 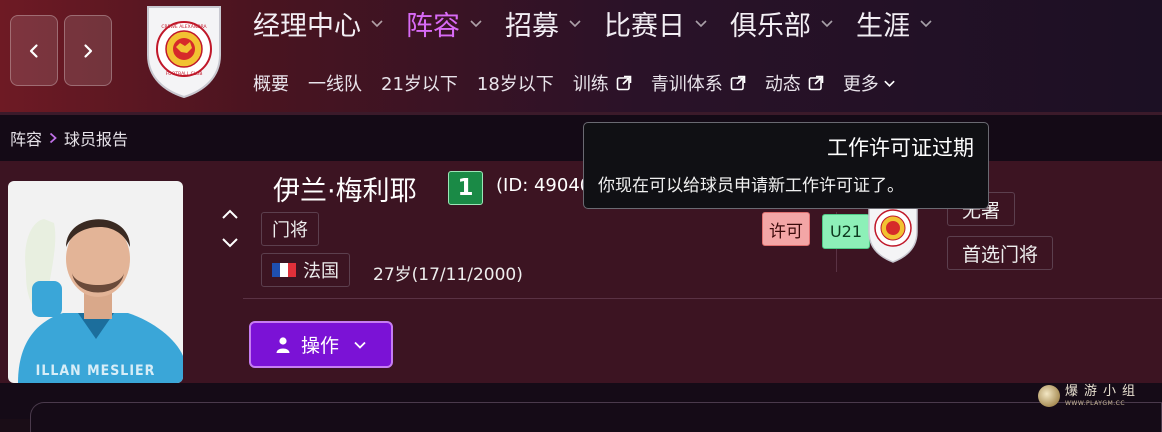 I want to click on person-icon, so click(x=283, y=344).